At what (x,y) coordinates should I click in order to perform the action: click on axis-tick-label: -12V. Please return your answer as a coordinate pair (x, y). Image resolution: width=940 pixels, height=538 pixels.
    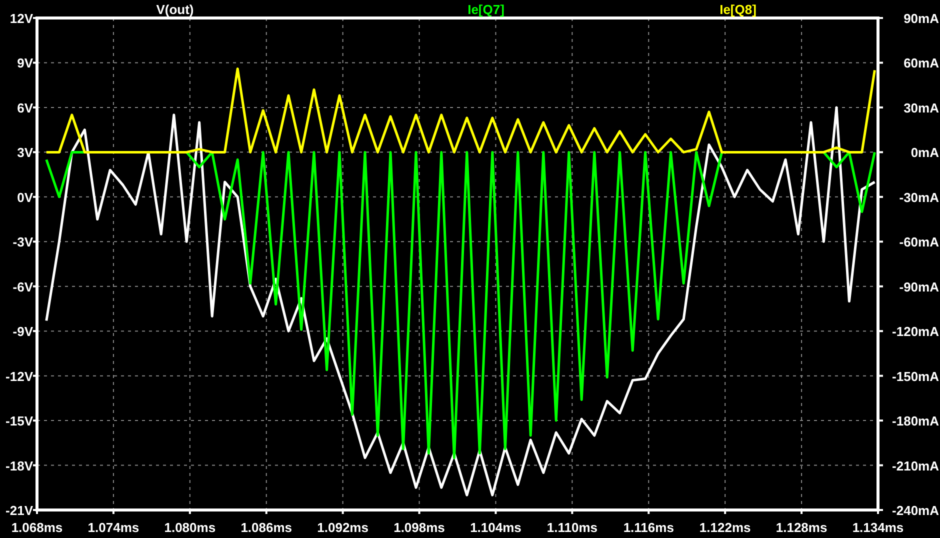
    Looking at the image, I should click on (19, 376).